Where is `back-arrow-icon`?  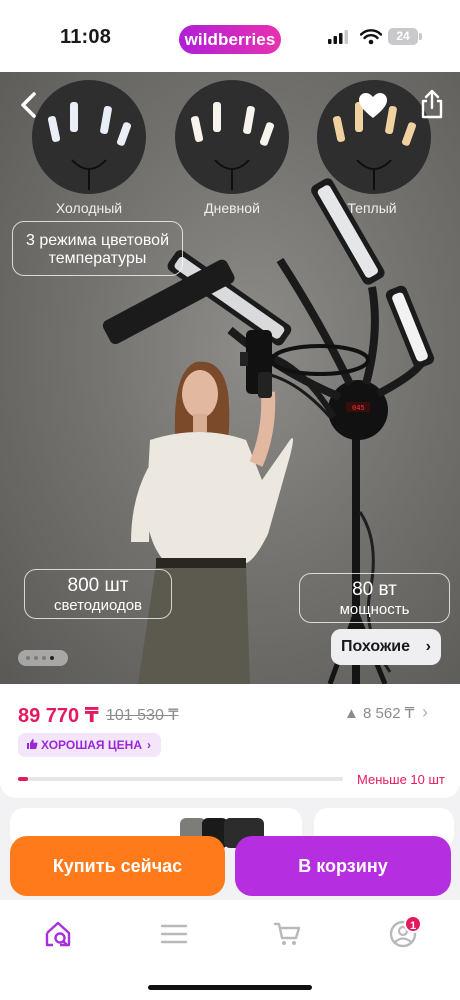 back-arrow-icon is located at coordinates (29, 105).